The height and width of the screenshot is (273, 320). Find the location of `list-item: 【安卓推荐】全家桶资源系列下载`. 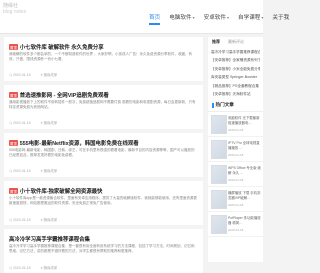

list-item: 【安卓推荐】全家桶资源系列下载 is located at coordinates (235, 60).